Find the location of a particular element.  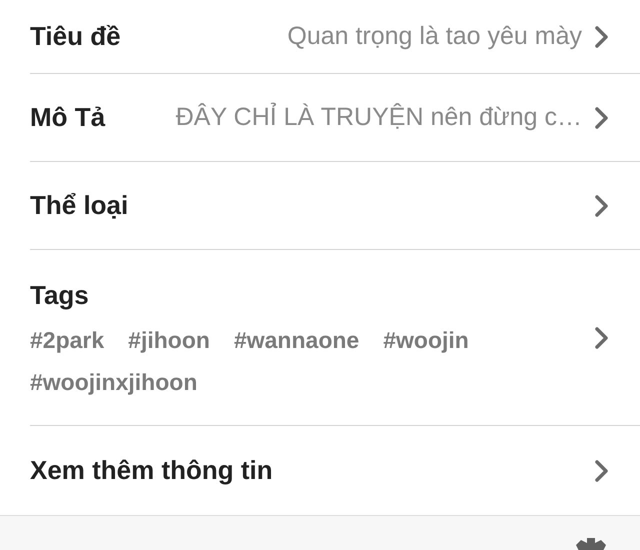

tag-link: #woojin is located at coordinates (426, 339).